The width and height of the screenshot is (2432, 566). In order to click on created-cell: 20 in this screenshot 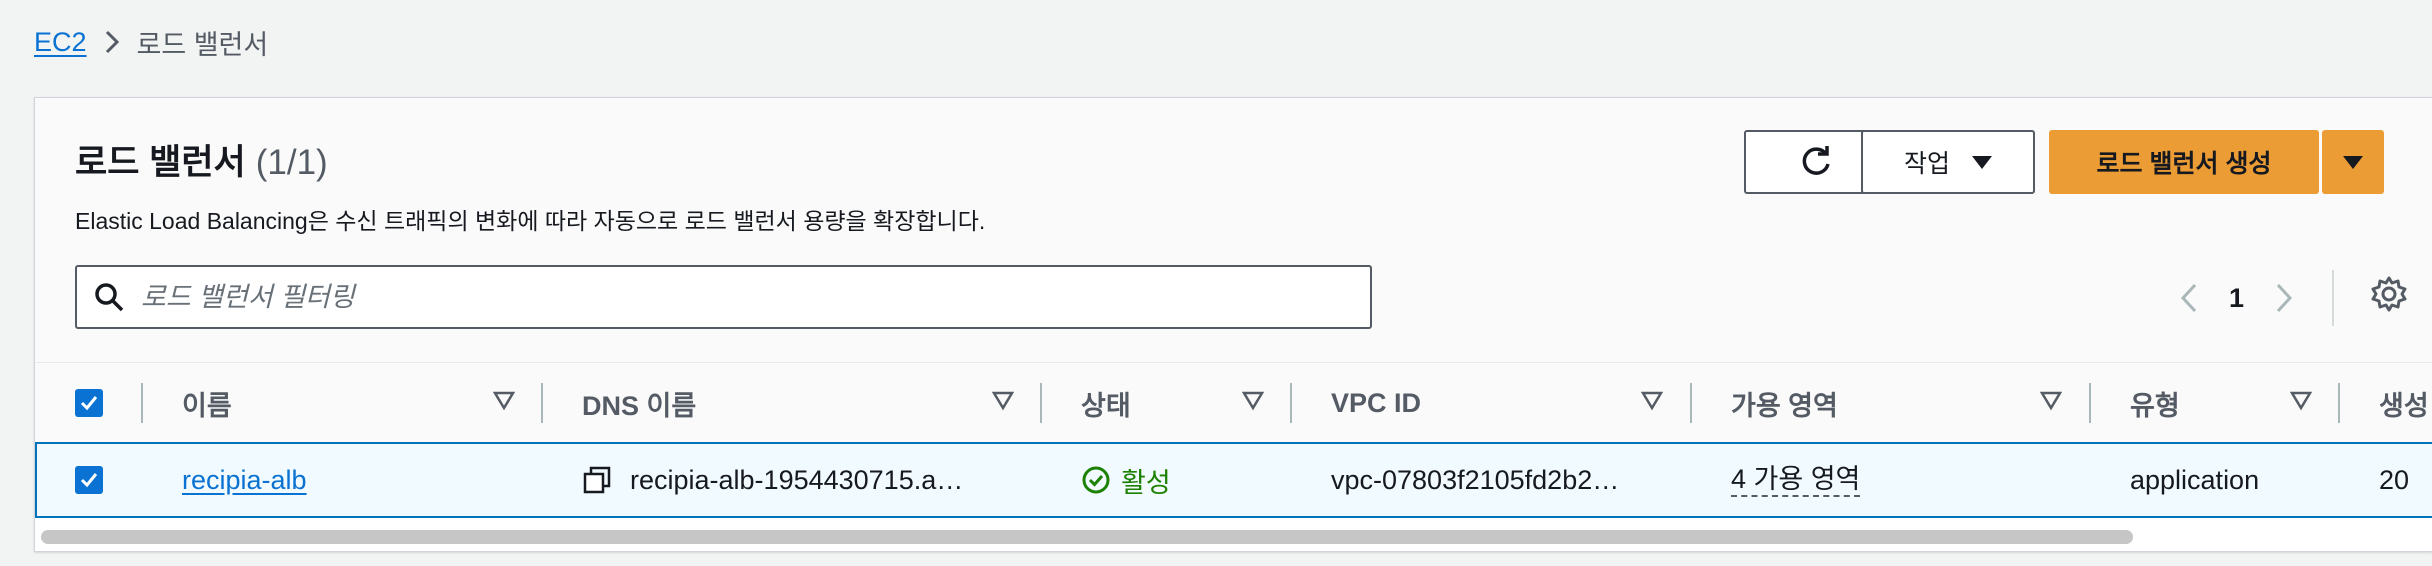, I will do `click(2394, 479)`.